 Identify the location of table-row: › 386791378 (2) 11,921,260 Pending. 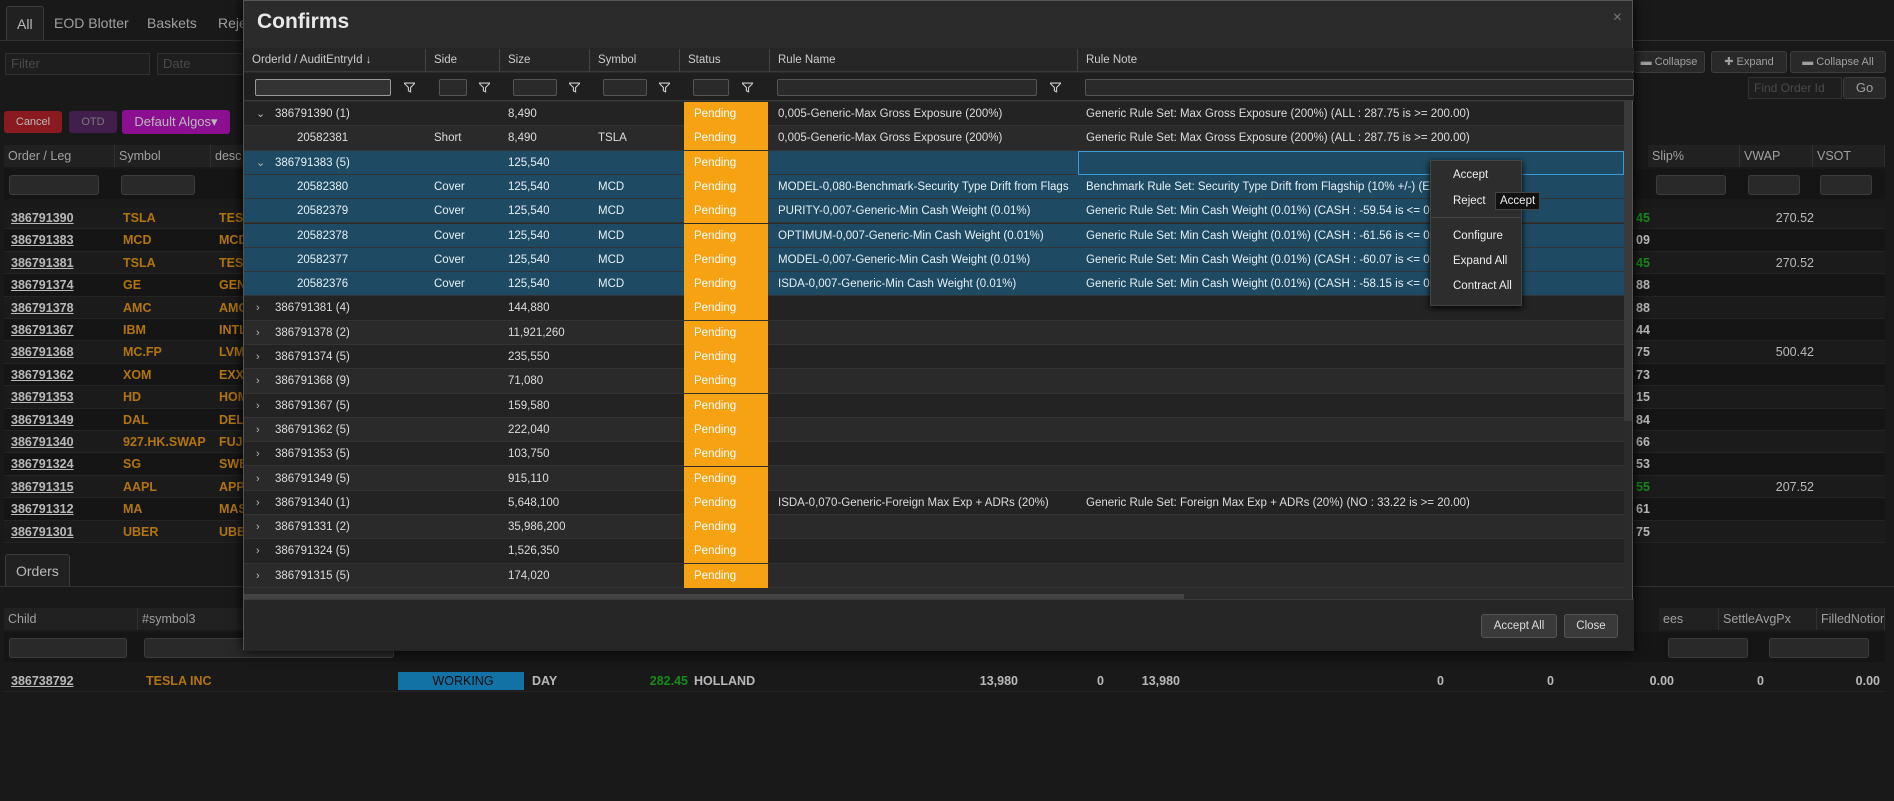
(934, 332).